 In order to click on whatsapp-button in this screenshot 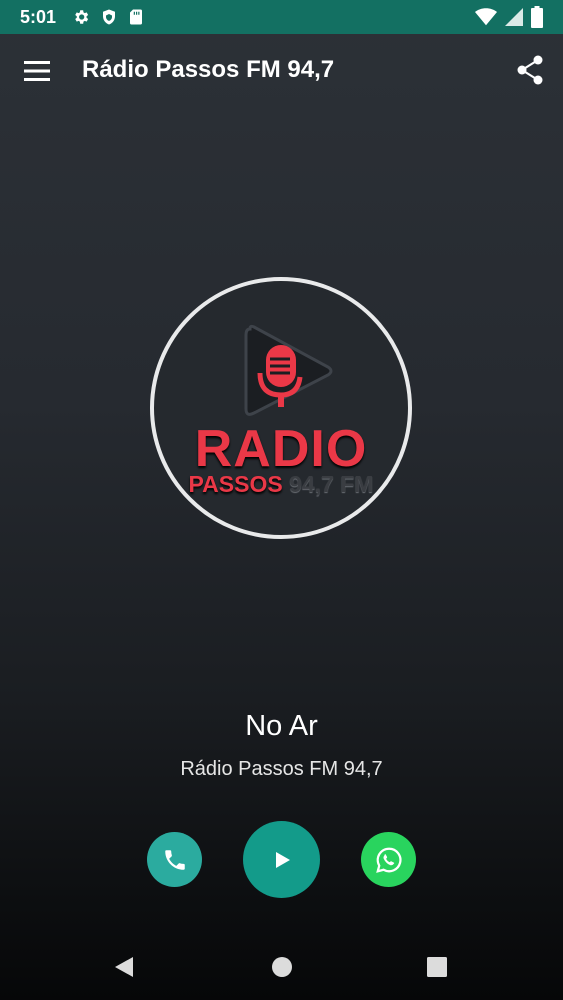, I will do `click(388, 859)`.